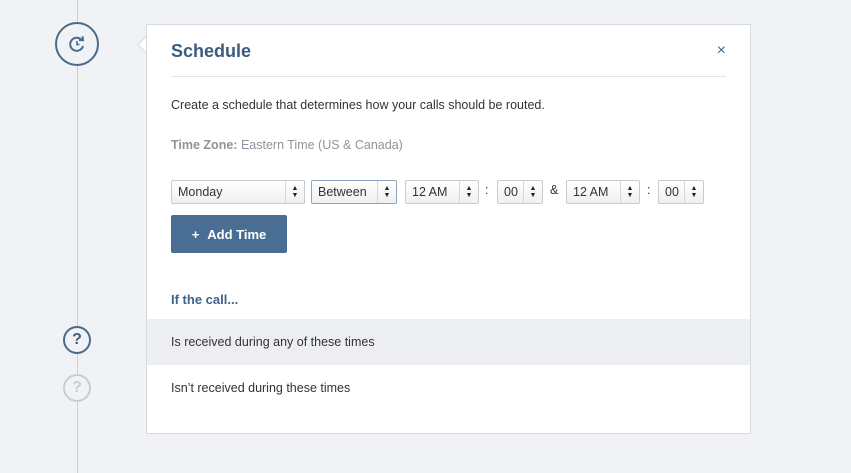  Describe the element at coordinates (430, 192) in the screenshot. I see `start-hour-value: 12 AM` at that location.